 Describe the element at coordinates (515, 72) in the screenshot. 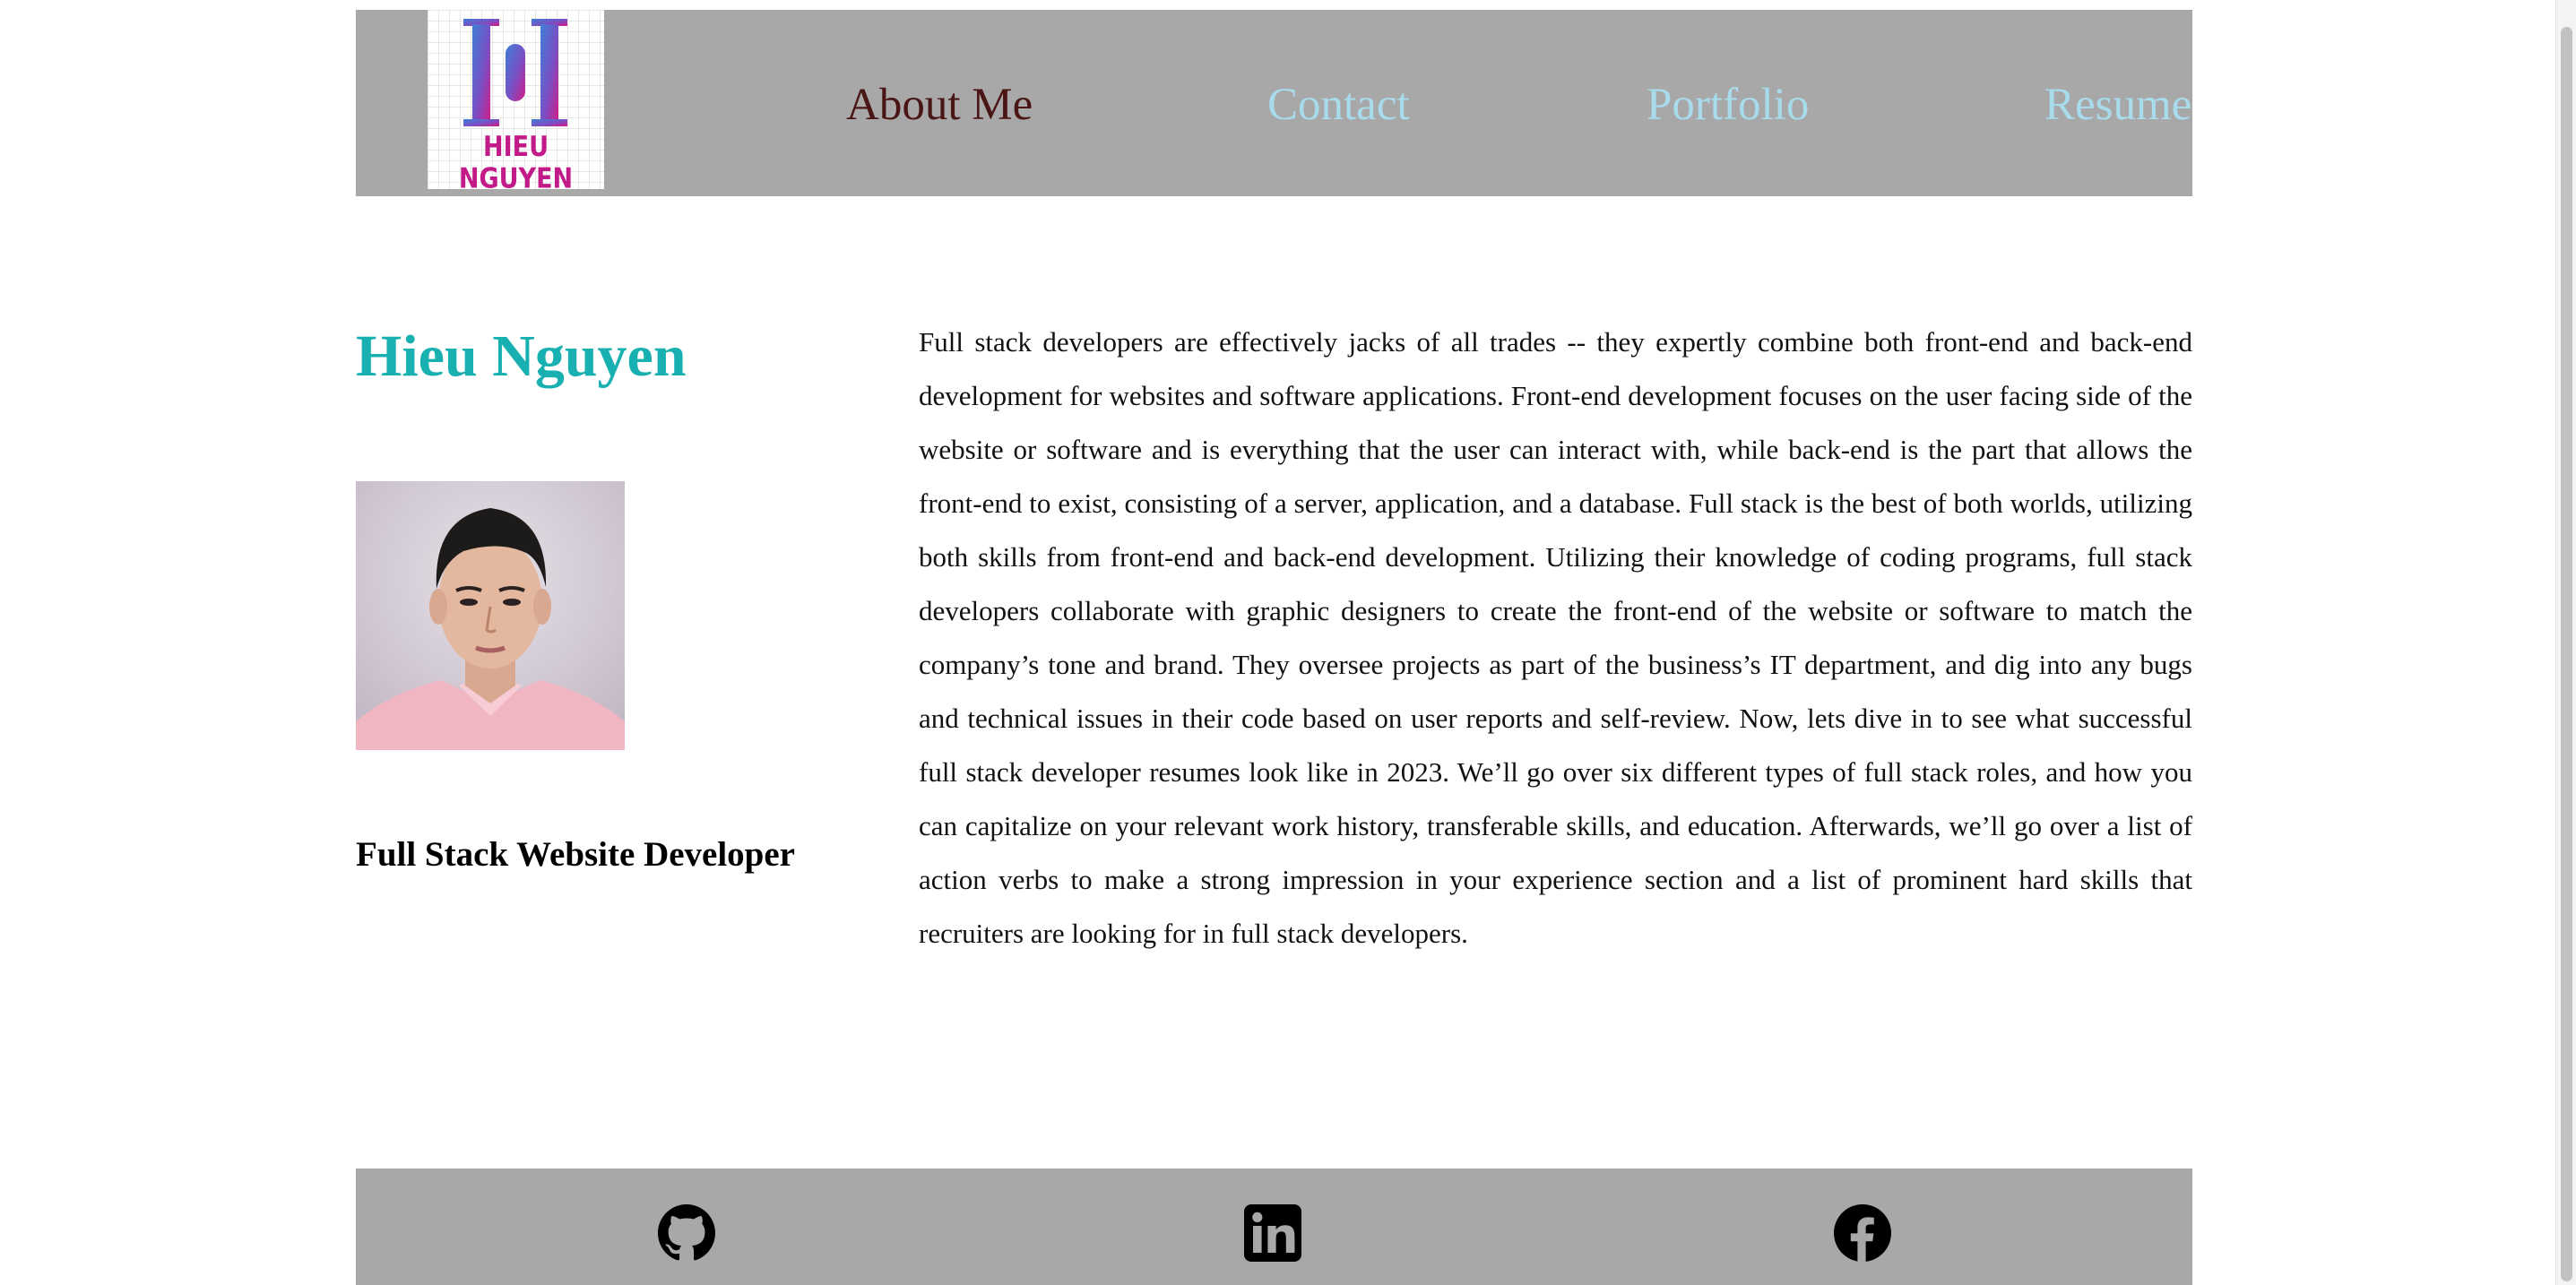

I see `logo-monogram-icon` at that location.